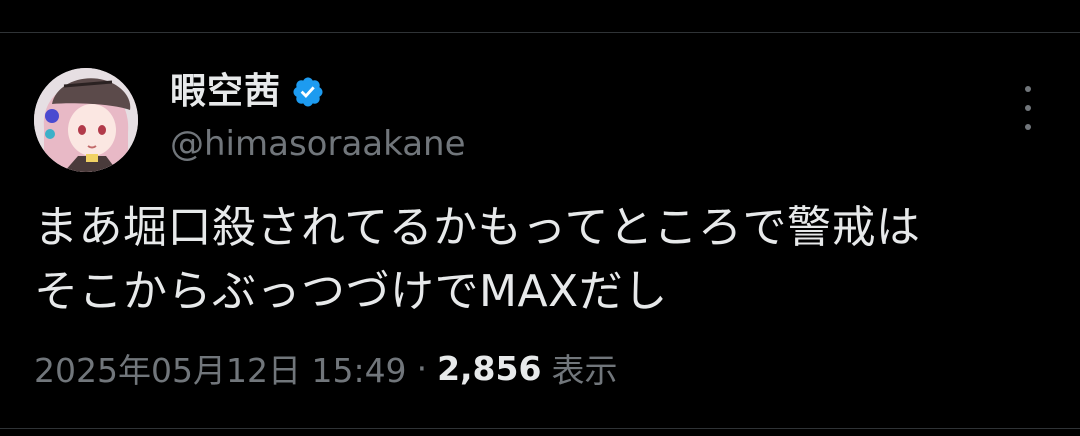  What do you see at coordinates (225, 92) in the screenshot?
I see `display-name: 暇空茜` at bounding box center [225, 92].